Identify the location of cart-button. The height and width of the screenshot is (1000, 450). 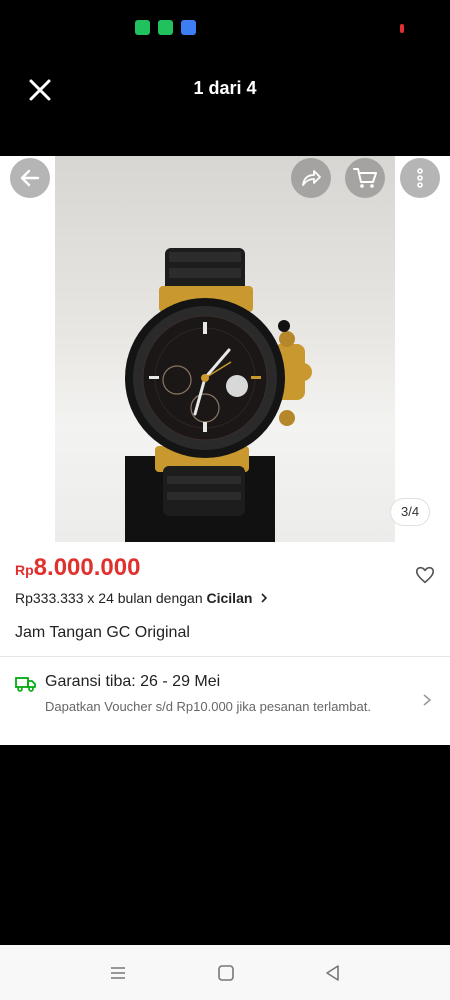
(365, 178).